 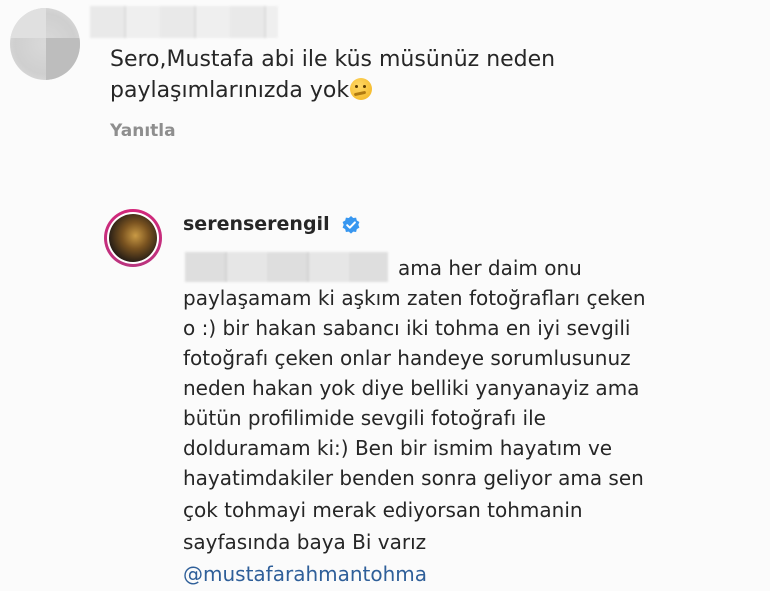 I want to click on reply-button: Yanıtla, so click(x=143, y=131).